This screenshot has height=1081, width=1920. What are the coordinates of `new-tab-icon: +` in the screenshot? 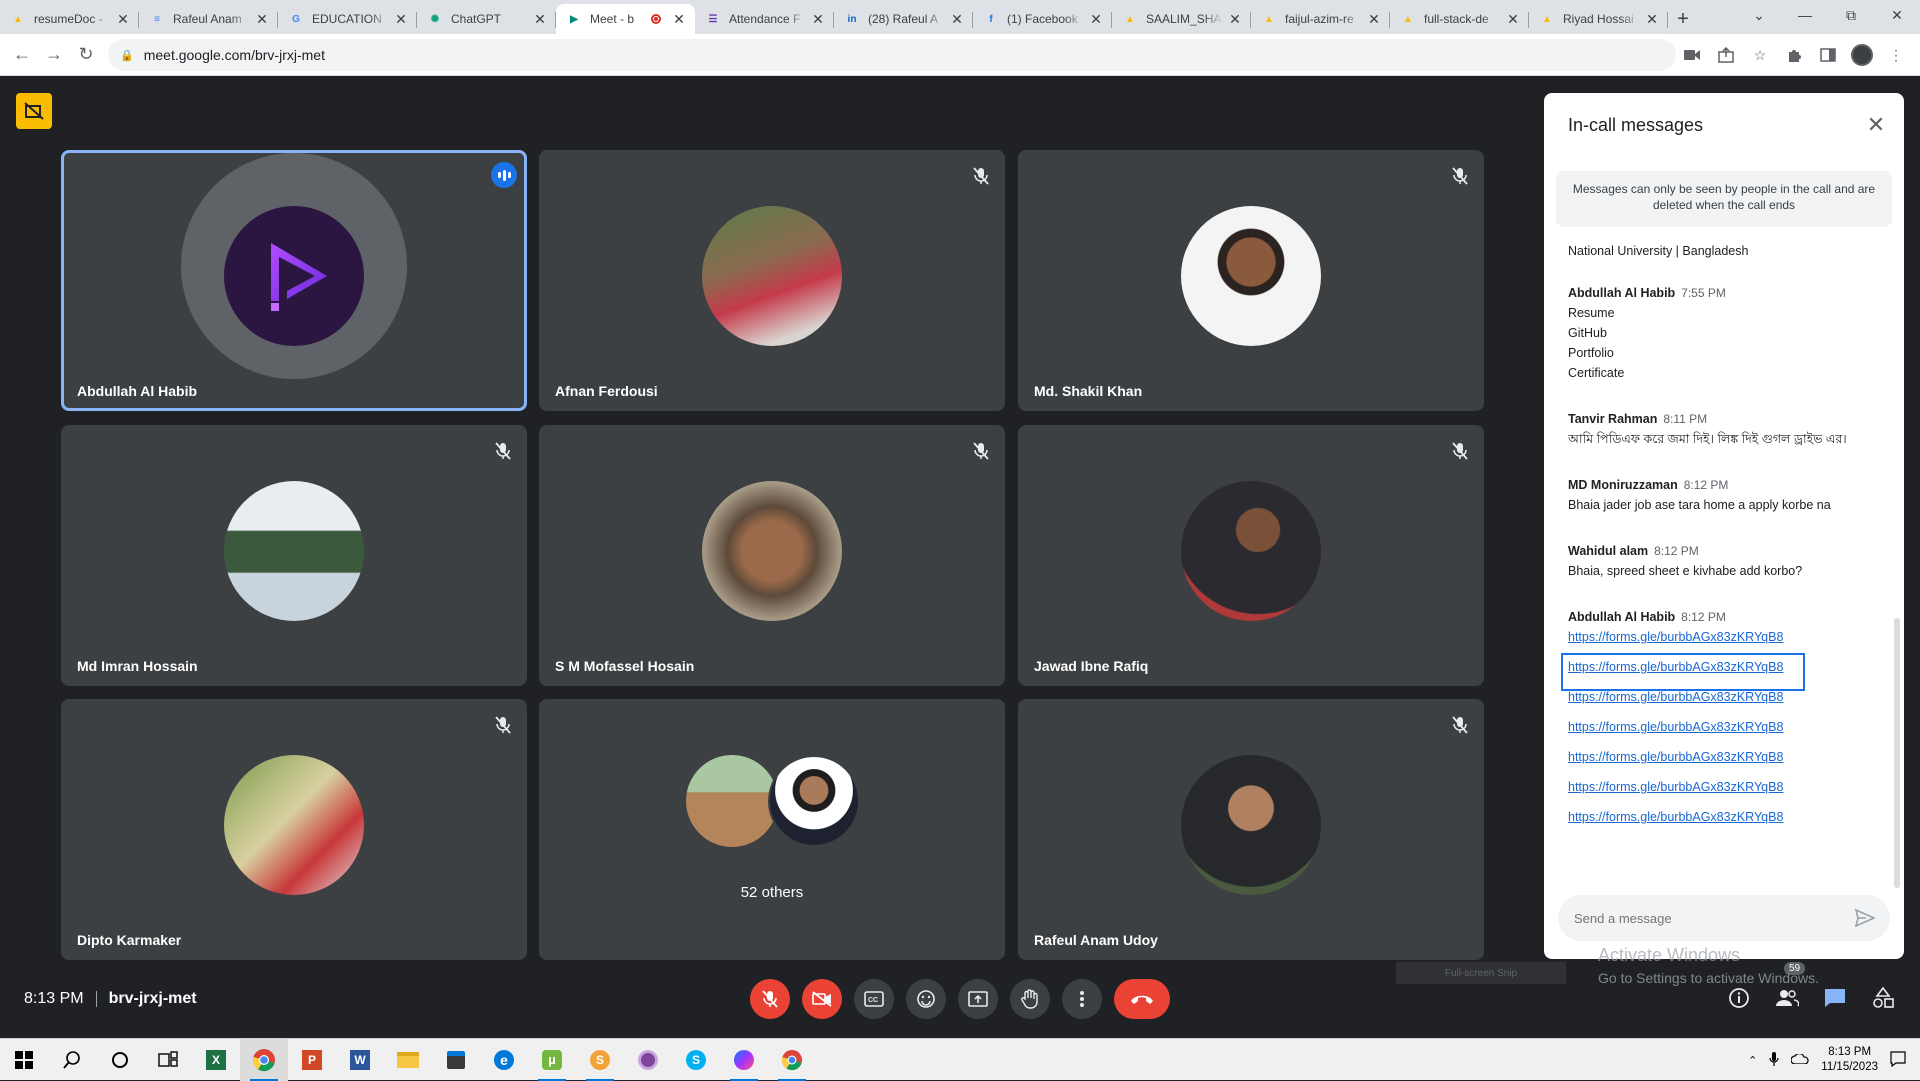 It's located at (1683, 19).